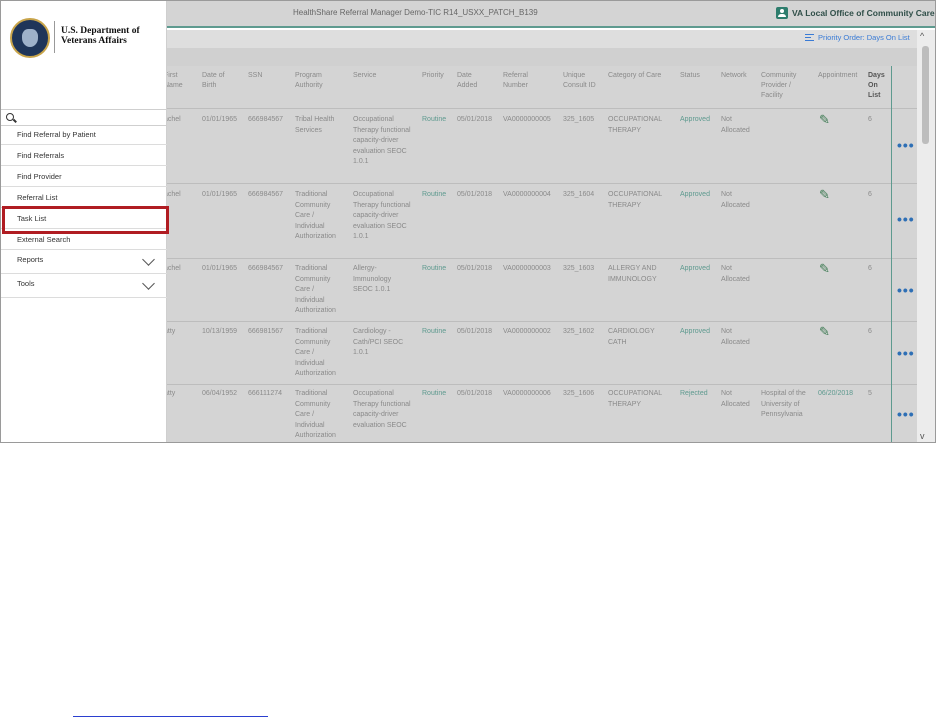  Describe the element at coordinates (855, 13) in the screenshot. I see `office-selector: VA Local Office of Community Care` at that location.